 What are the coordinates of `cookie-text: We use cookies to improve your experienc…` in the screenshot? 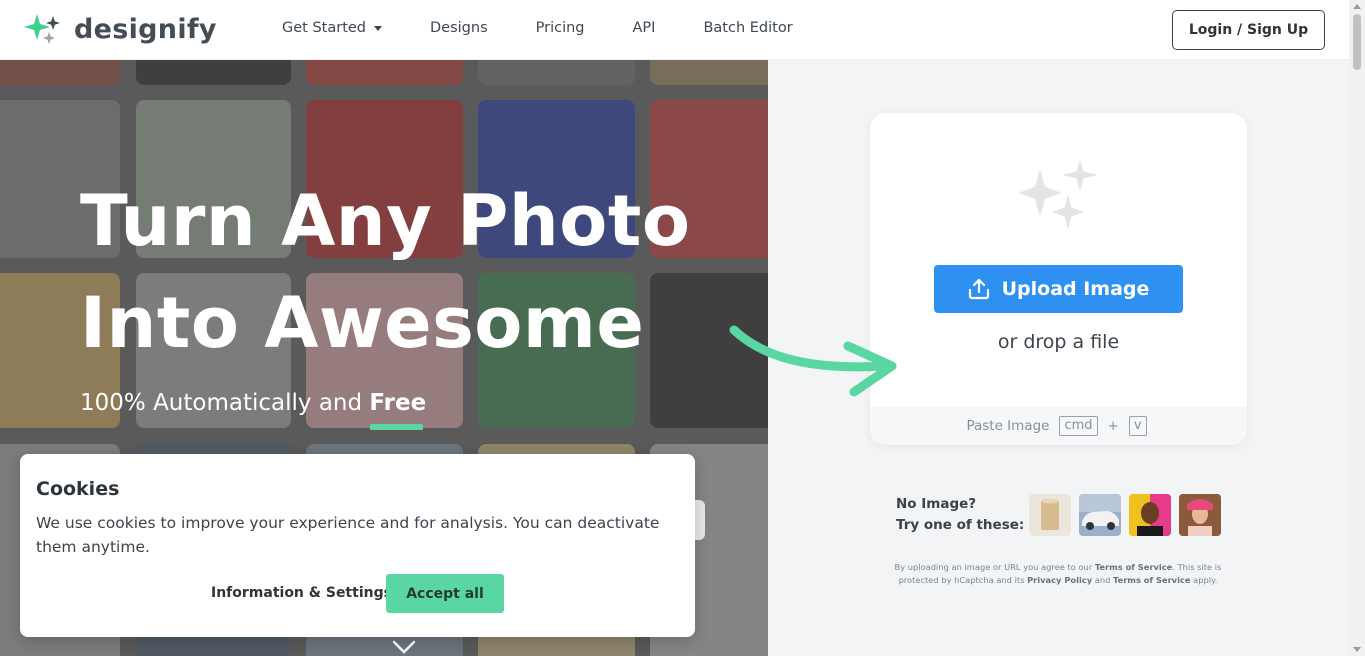 It's located at (348, 535).